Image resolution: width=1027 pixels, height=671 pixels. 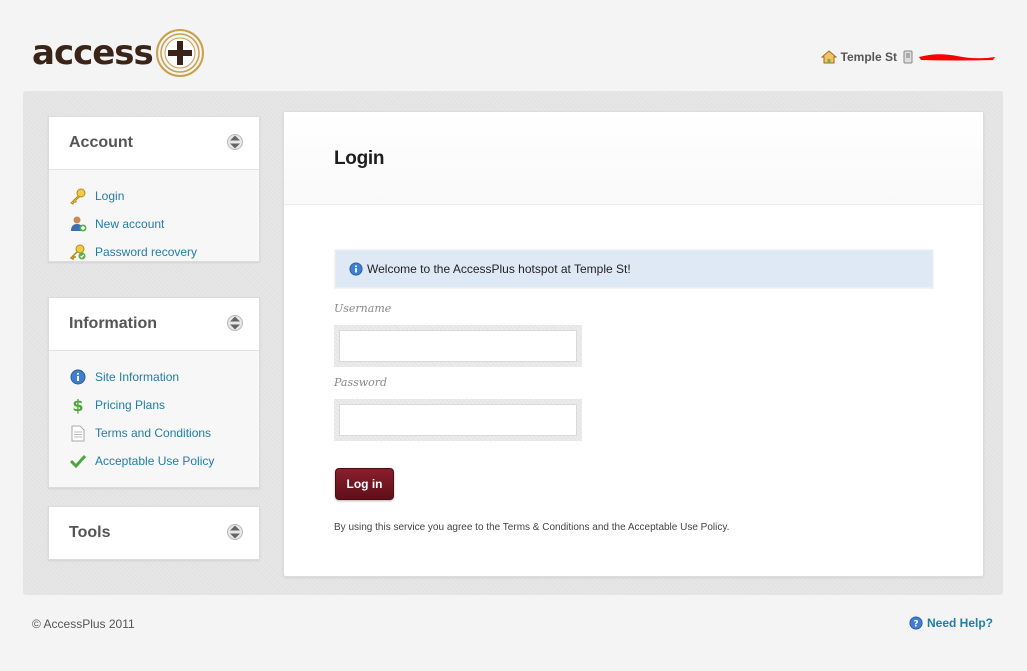 What do you see at coordinates (78, 196) in the screenshot?
I see `key-icon` at bounding box center [78, 196].